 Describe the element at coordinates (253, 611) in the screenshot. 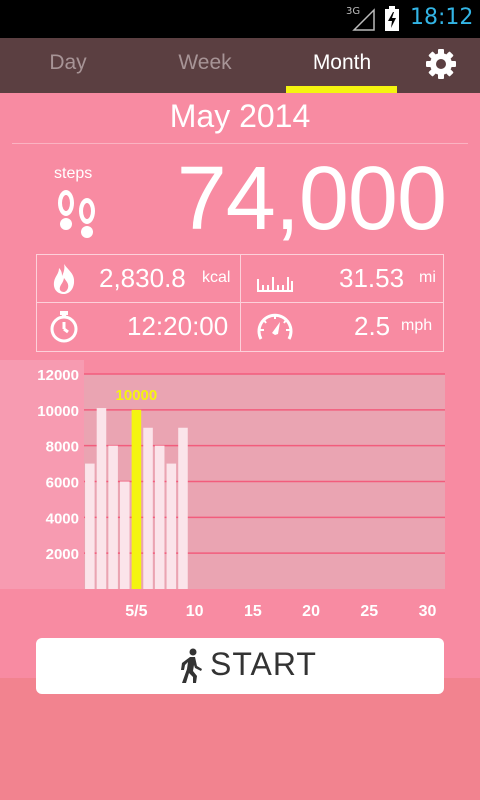

I see `x-tick-label: 15` at that location.